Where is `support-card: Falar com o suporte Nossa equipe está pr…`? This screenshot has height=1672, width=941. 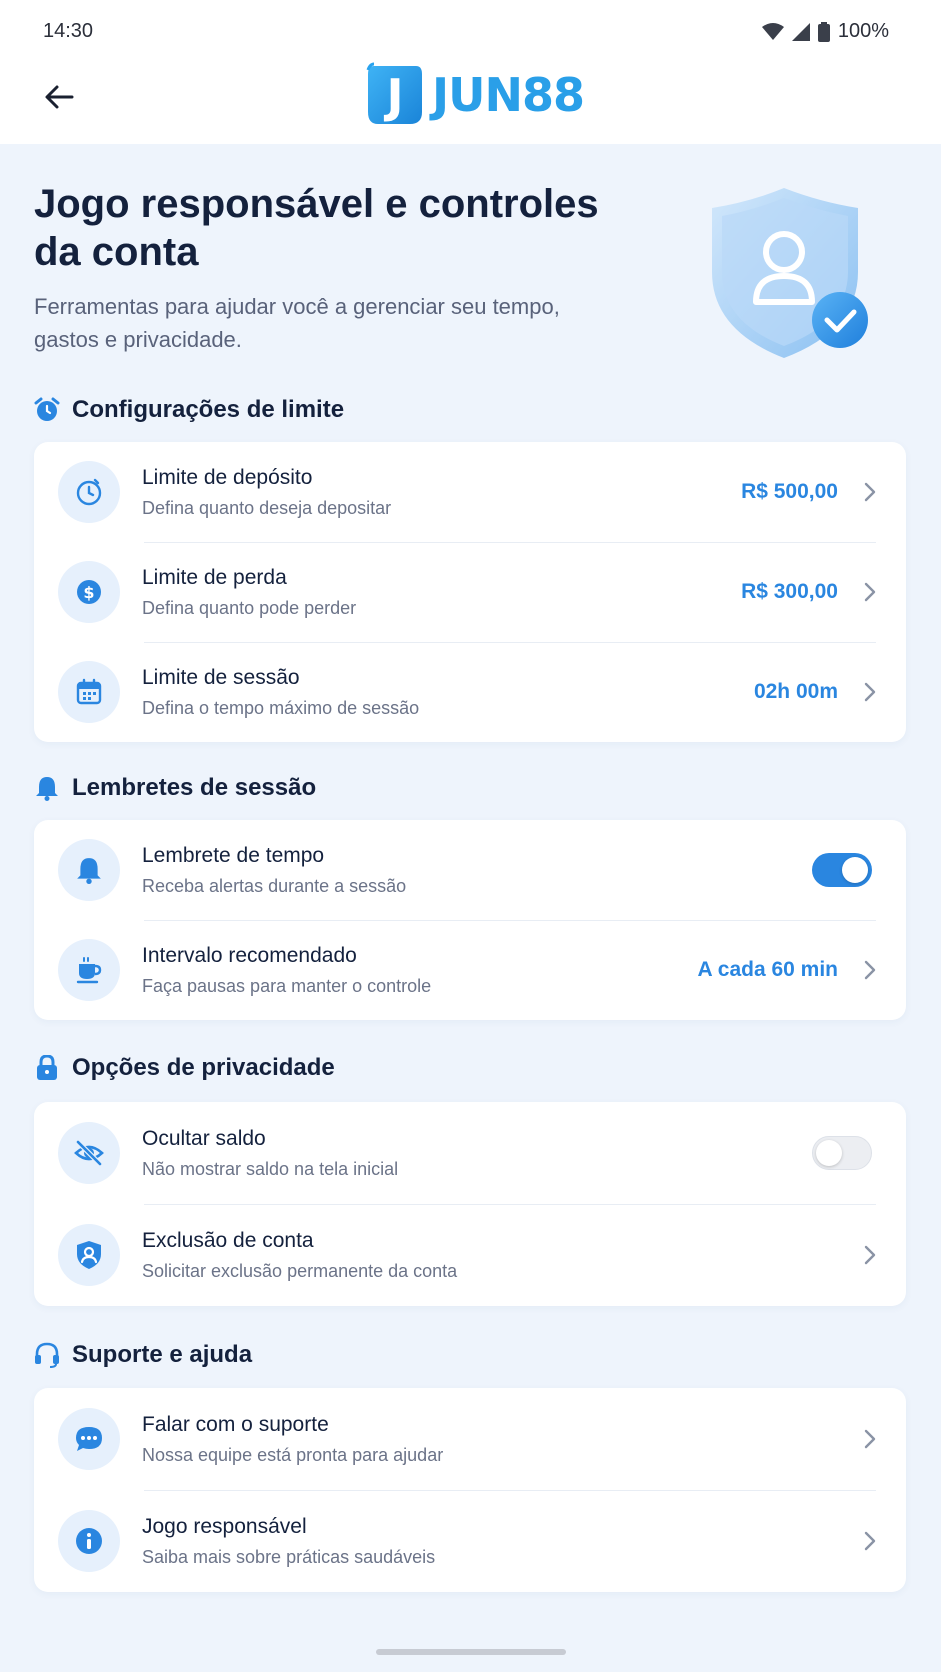
support-card: Falar com o suporte Nossa equipe está pr… is located at coordinates (470, 1490).